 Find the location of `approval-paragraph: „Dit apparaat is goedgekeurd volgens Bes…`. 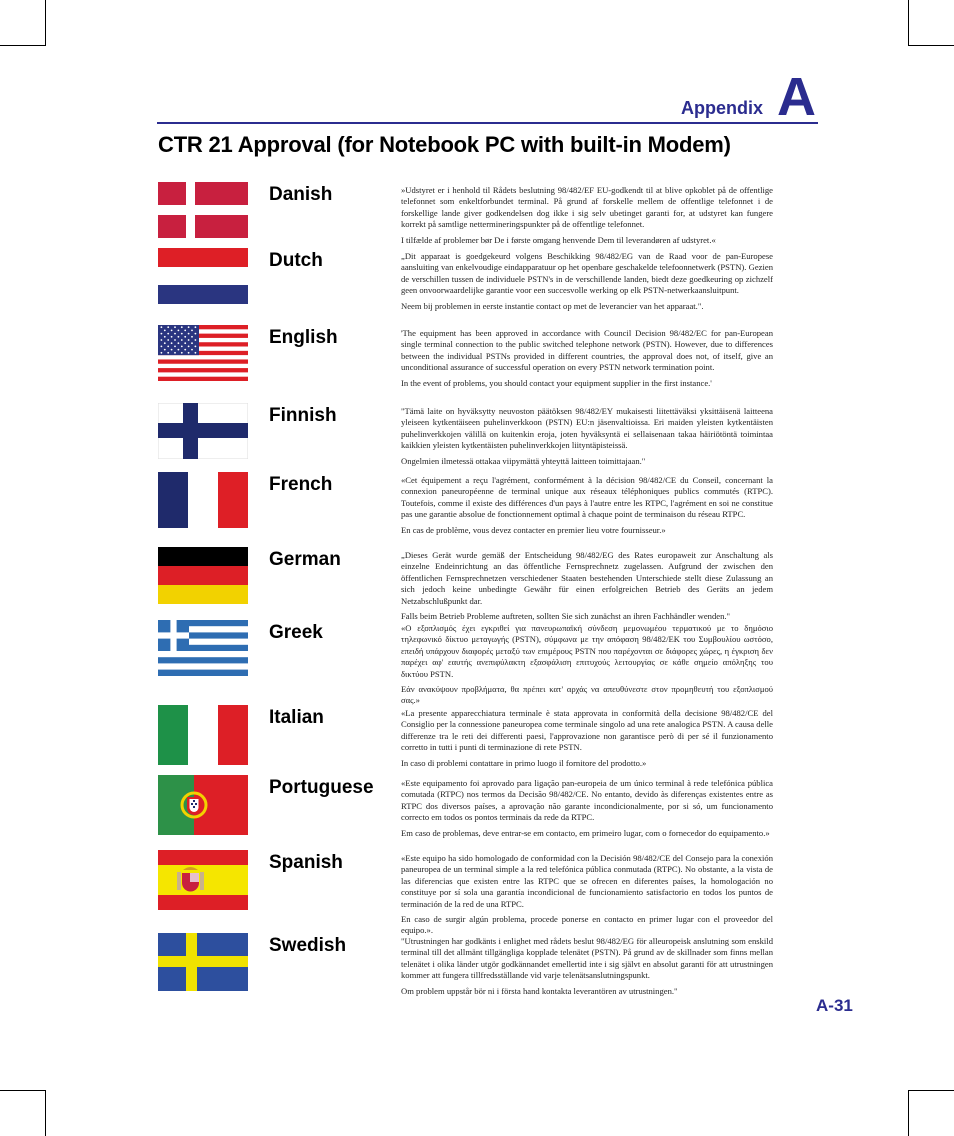

approval-paragraph: „Dit apparaat is goedgekeurd volgens Bes… is located at coordinates (587, 273).